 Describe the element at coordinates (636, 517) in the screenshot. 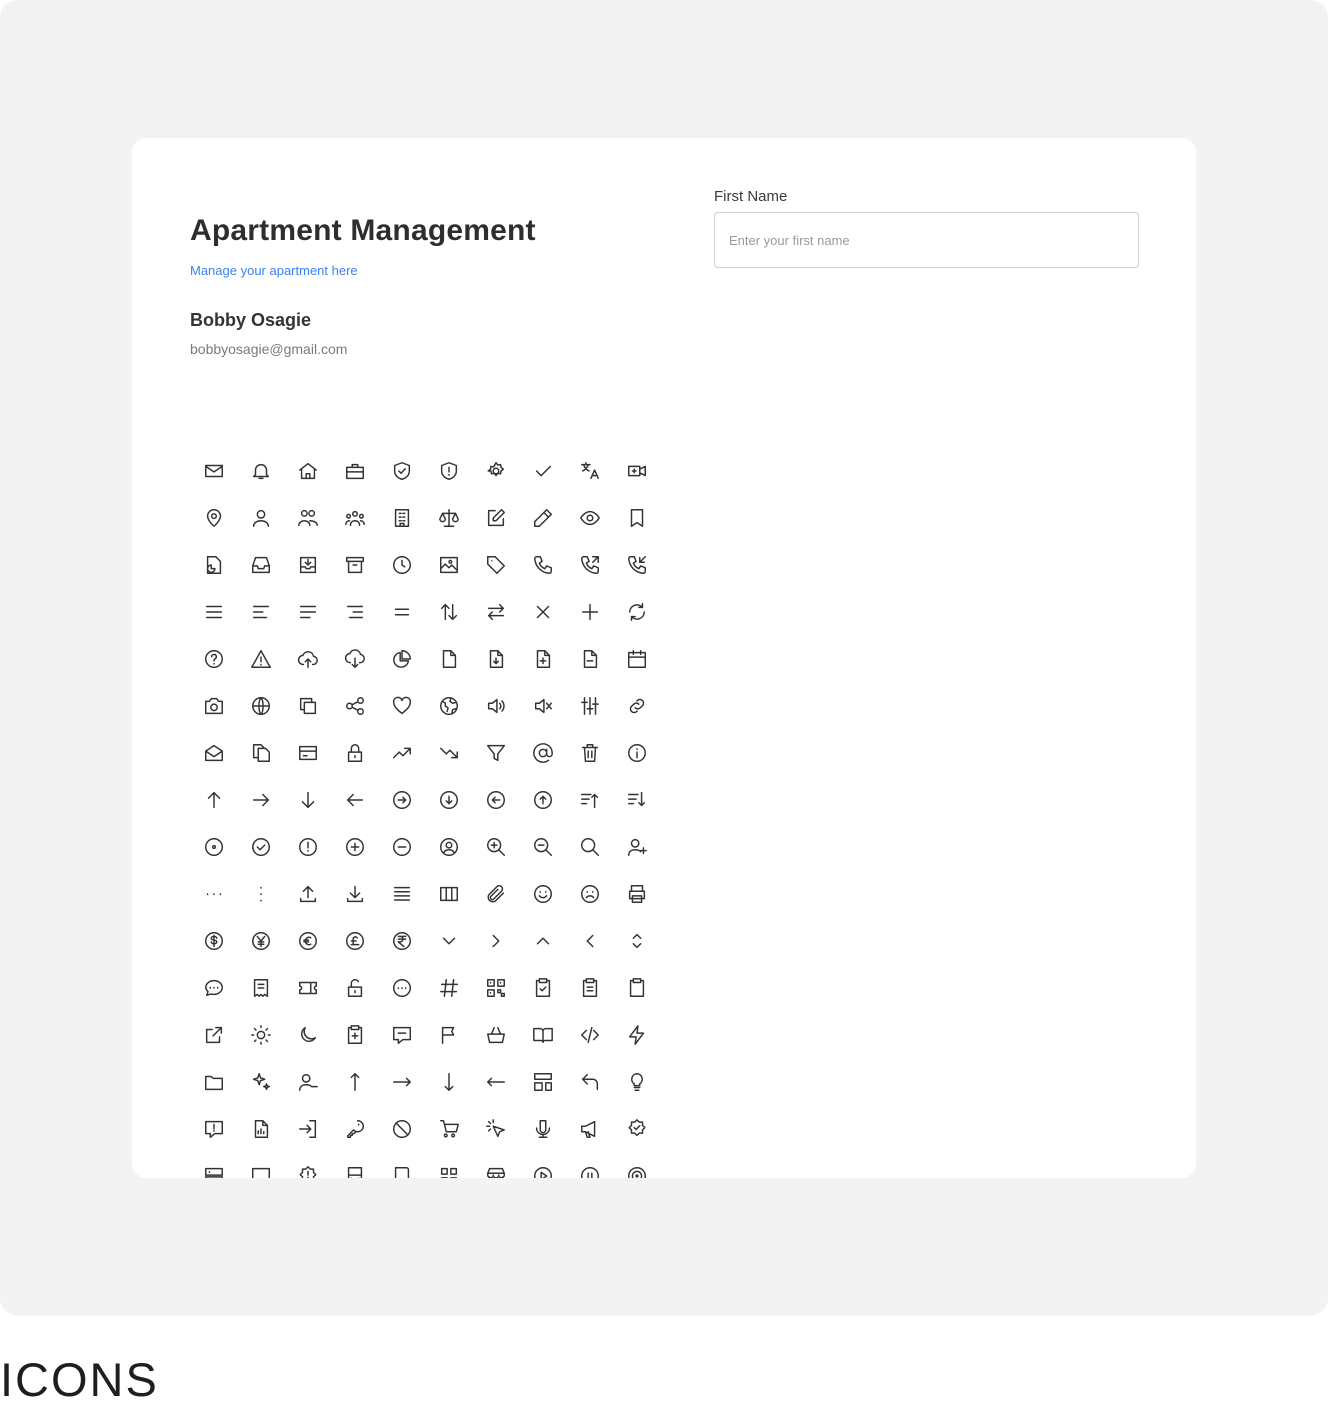

I see `bookmark-icon` at that location.